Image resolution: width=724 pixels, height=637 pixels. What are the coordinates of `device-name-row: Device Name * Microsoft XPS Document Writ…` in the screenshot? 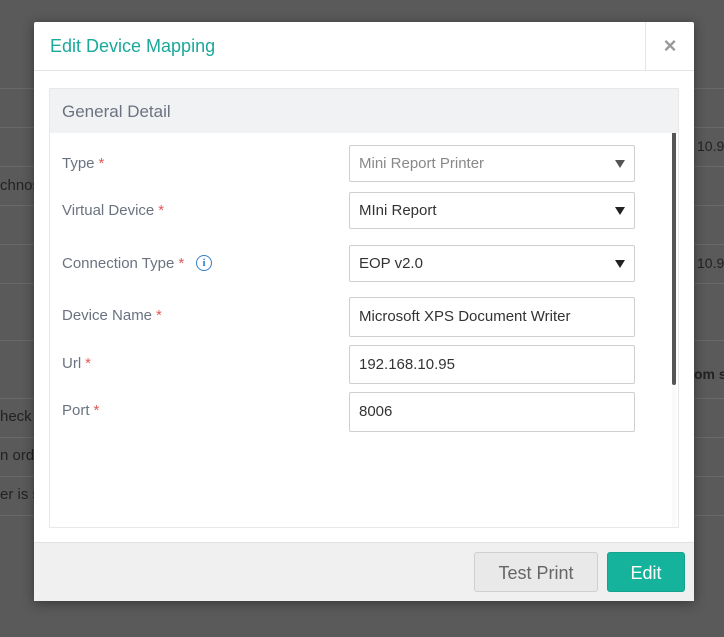 It's located at (364, 317).